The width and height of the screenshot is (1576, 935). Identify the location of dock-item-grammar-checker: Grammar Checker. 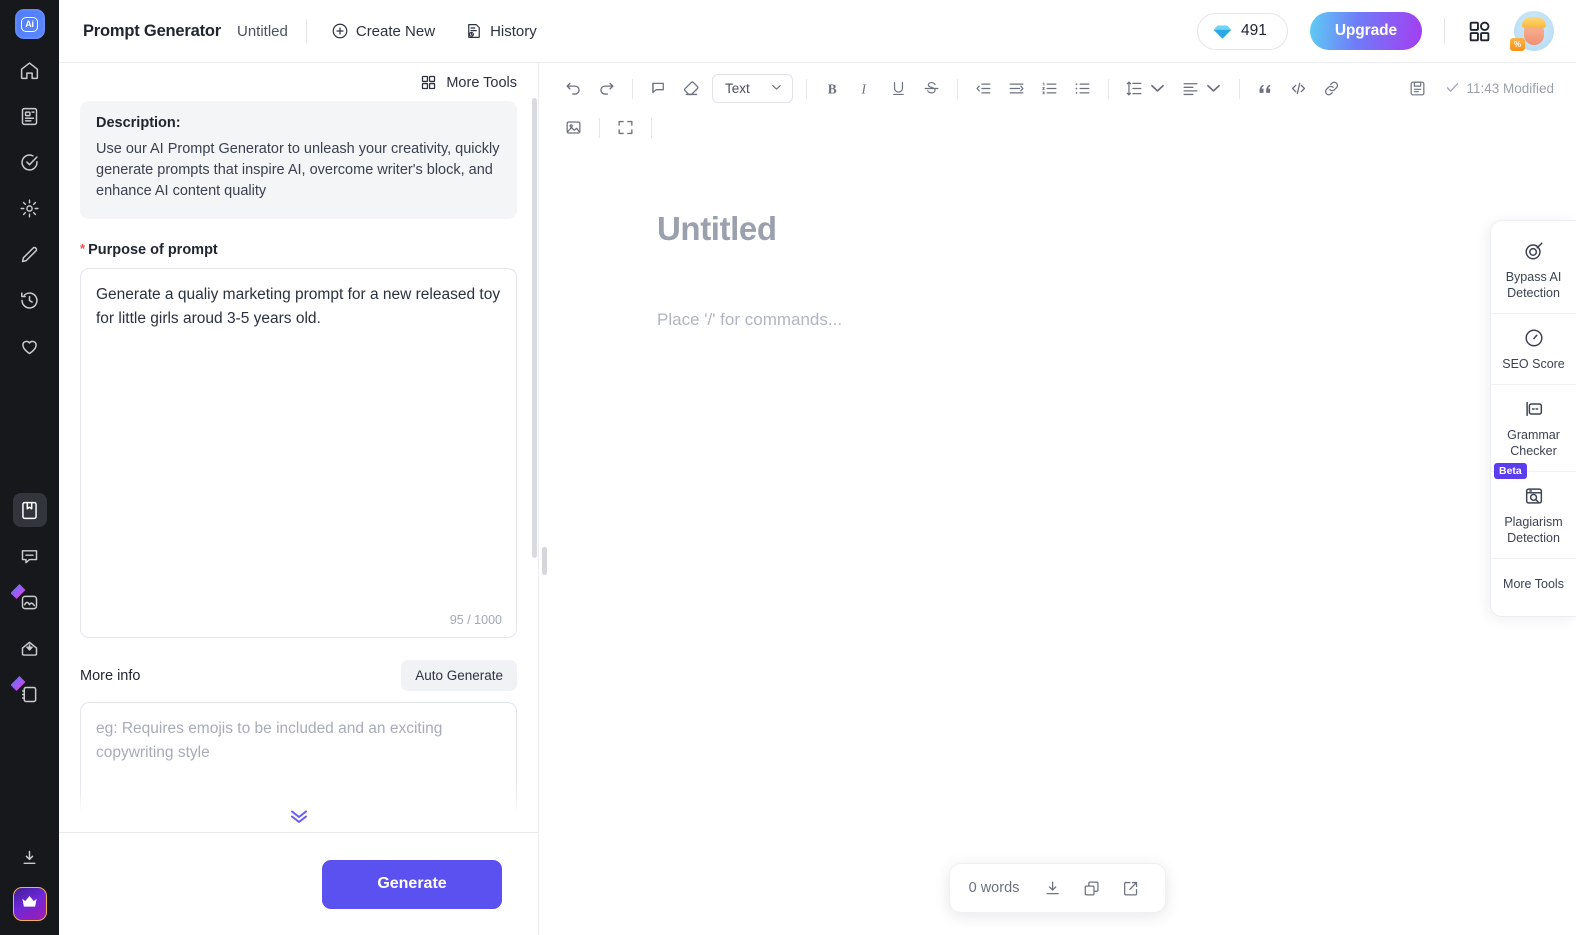
(1533, 427).